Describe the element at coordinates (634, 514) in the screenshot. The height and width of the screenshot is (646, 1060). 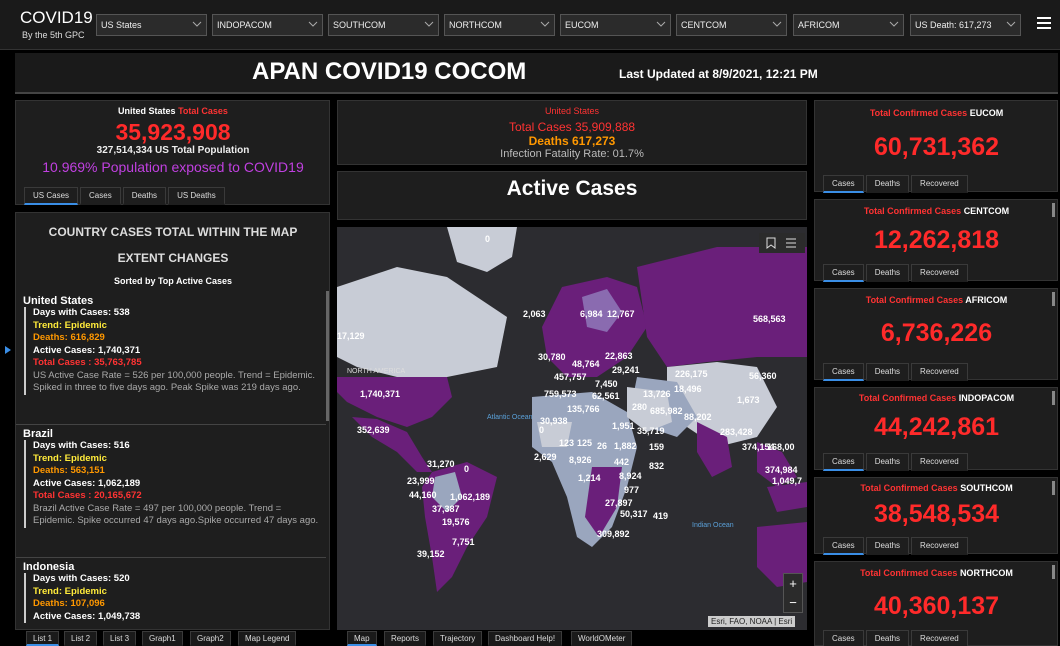
I see `map-count-label: 50,317` at that location.